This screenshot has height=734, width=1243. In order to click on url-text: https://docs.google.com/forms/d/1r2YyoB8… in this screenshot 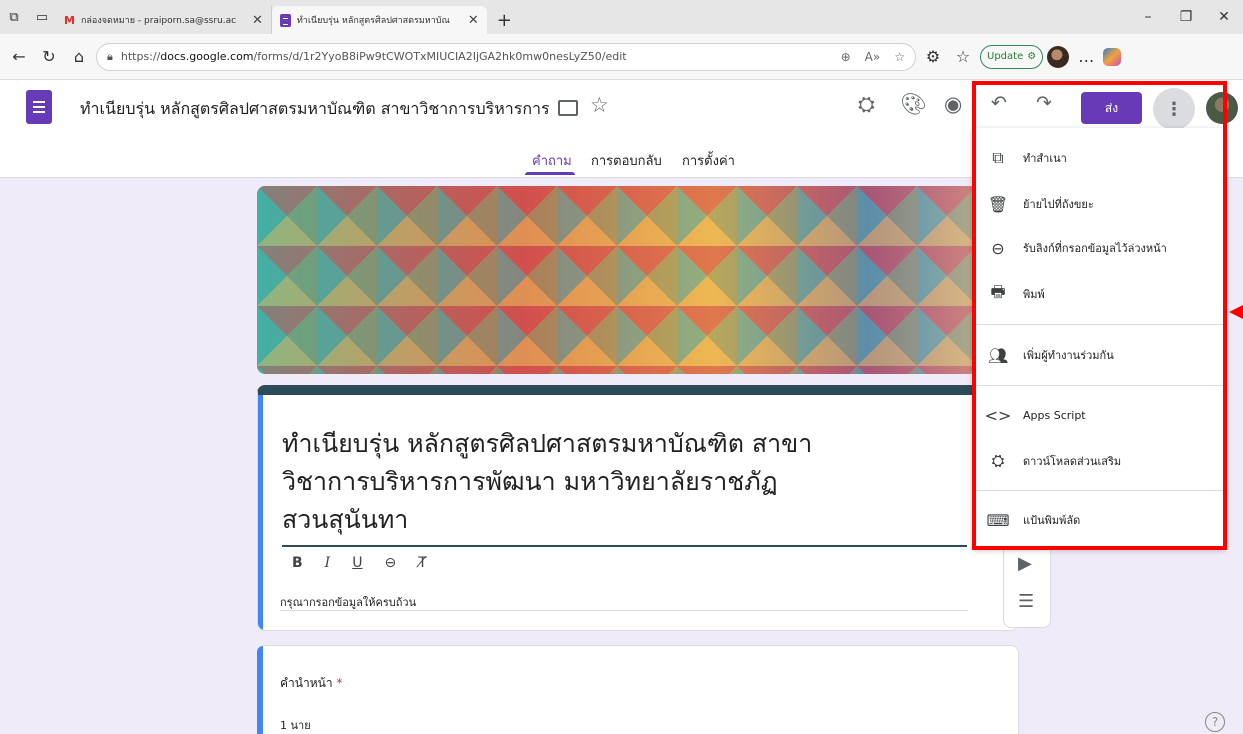, I will do `click(373, 56)`.